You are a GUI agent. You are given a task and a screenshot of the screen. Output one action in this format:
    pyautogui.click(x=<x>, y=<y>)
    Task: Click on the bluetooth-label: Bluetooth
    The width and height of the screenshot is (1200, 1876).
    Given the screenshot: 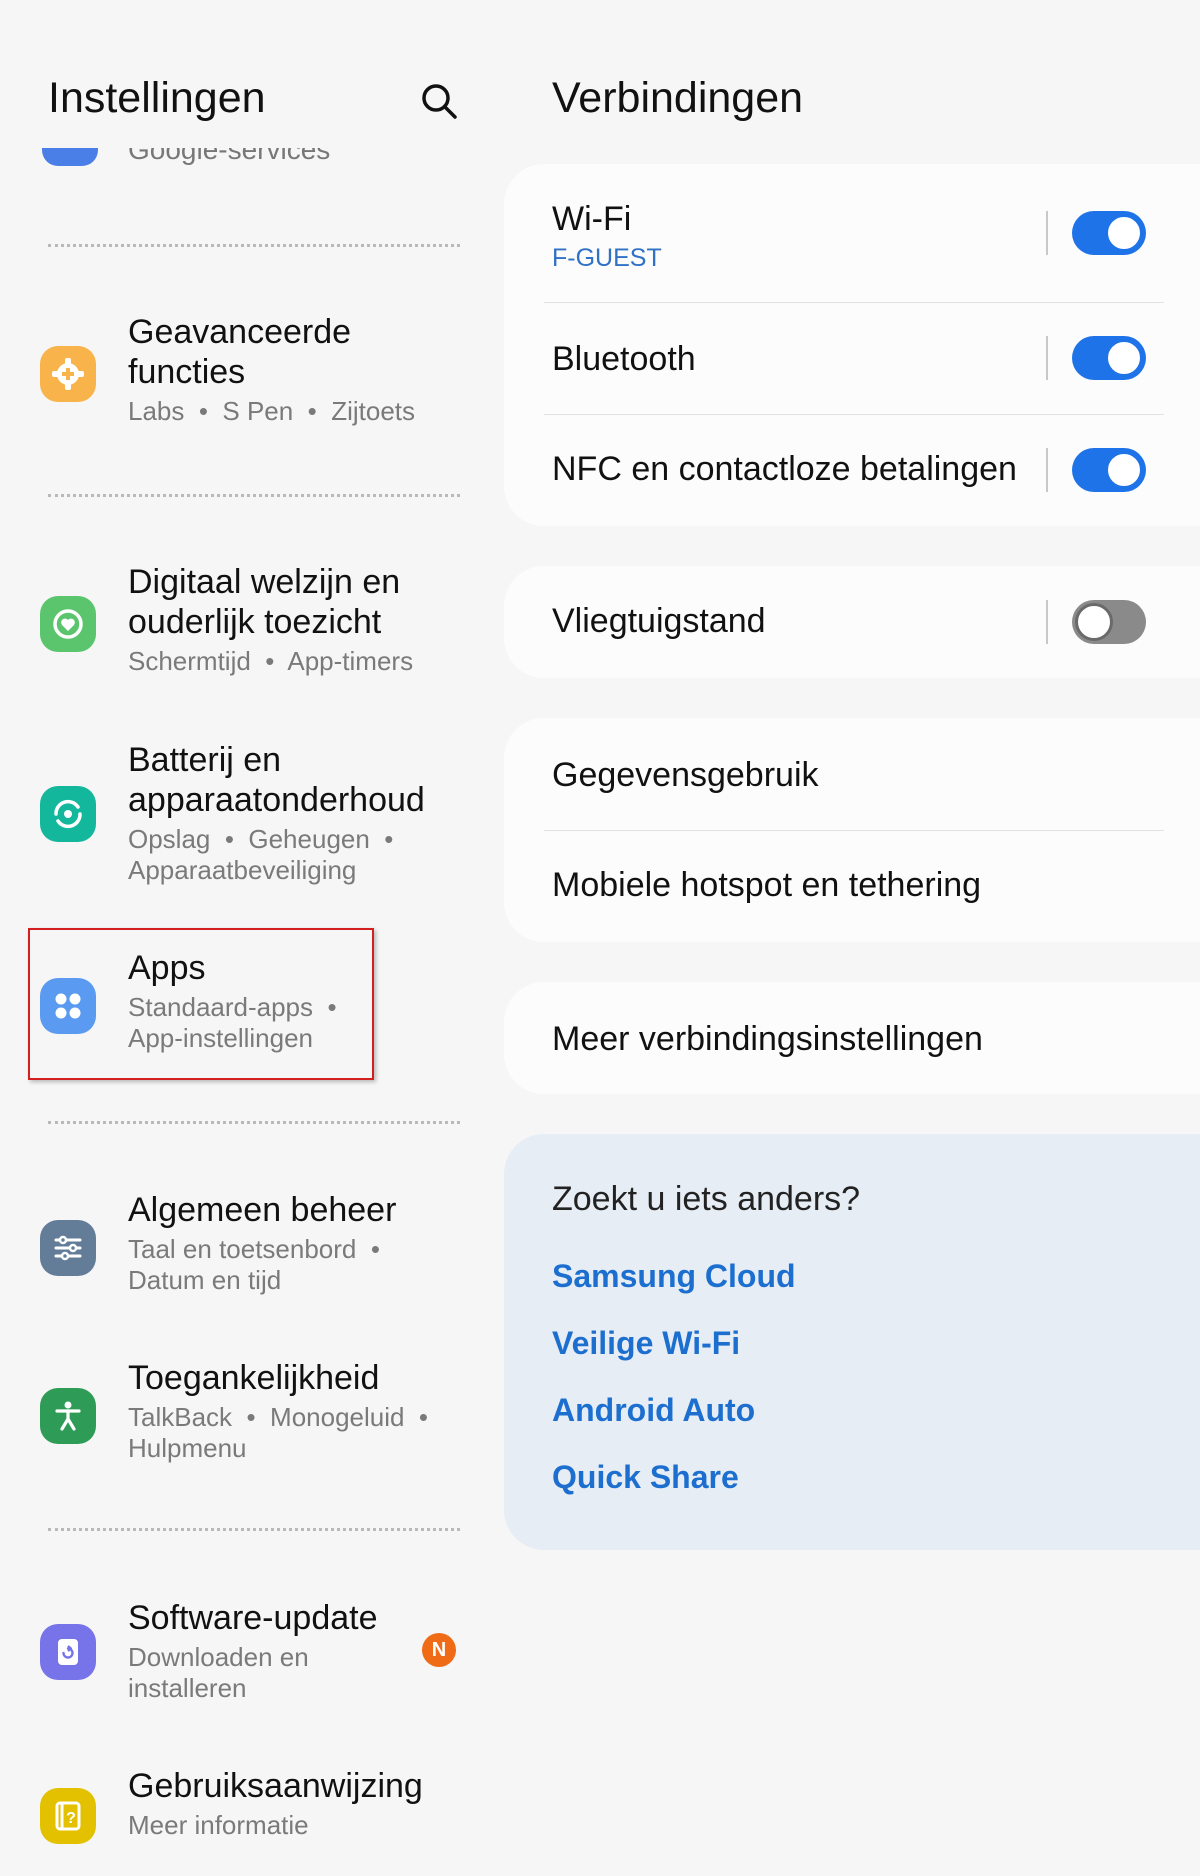 What is the action you would take?
    pyautogui.click(x=624, y=359)
    